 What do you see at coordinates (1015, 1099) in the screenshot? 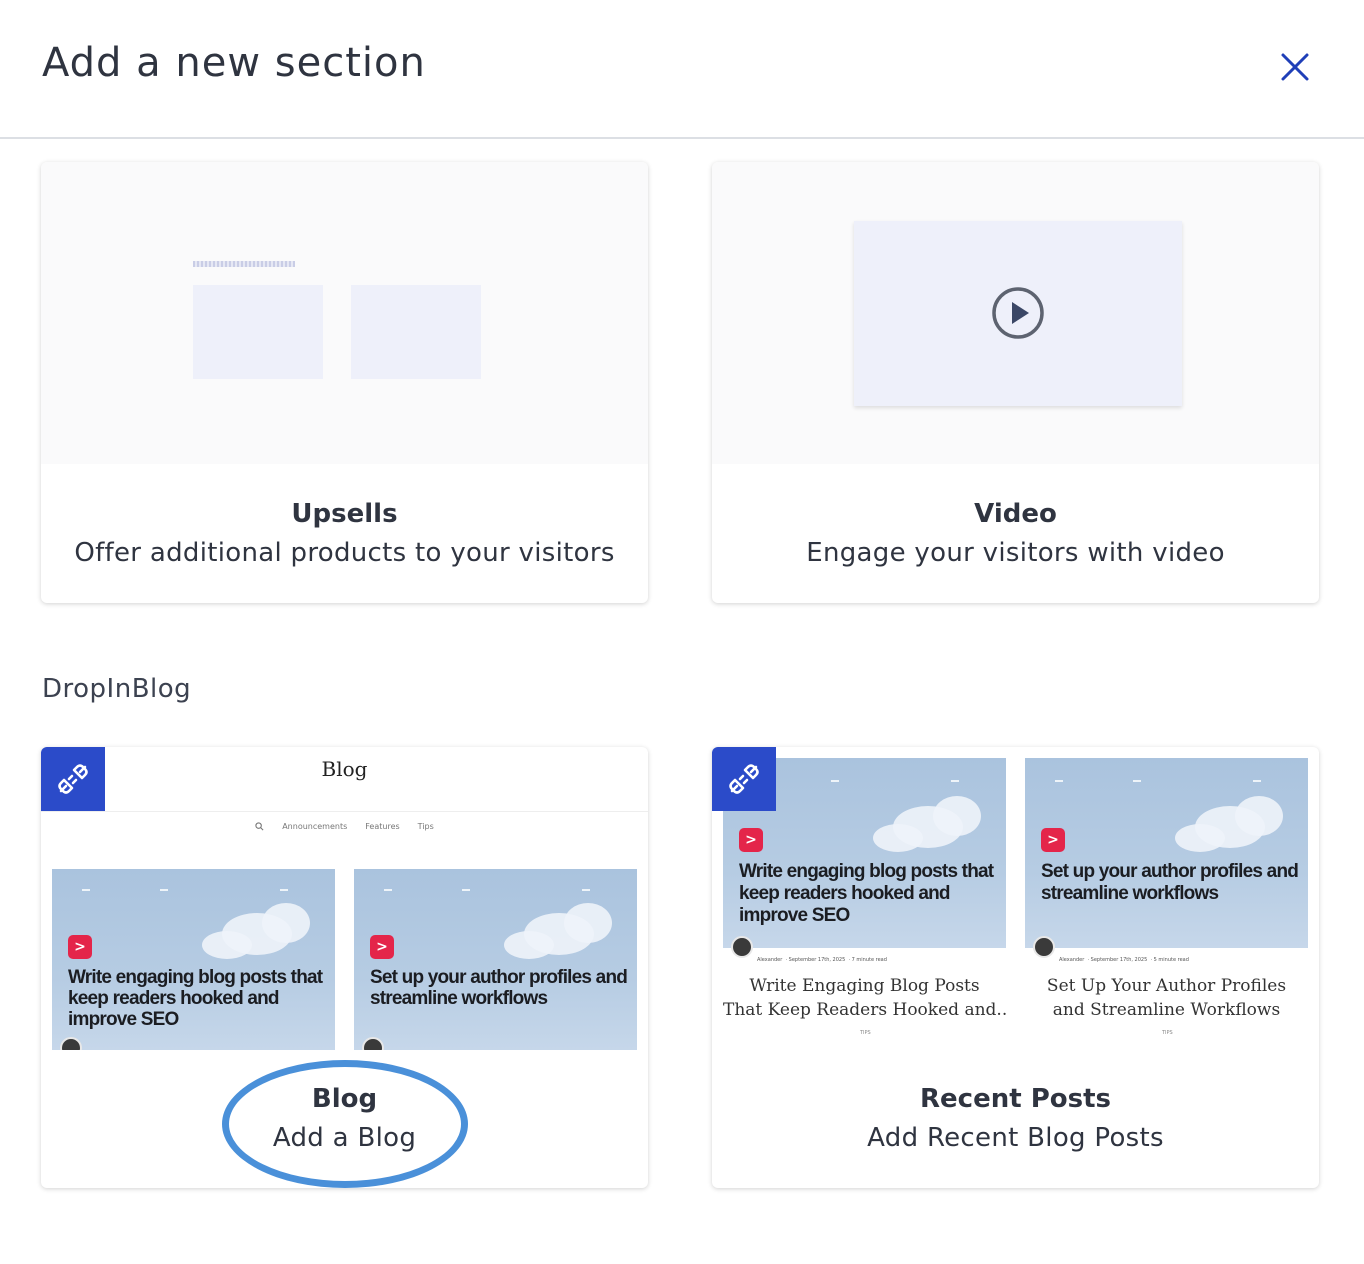
I see `card-title: Recent Posts` at bounding box center [1015, 1099].